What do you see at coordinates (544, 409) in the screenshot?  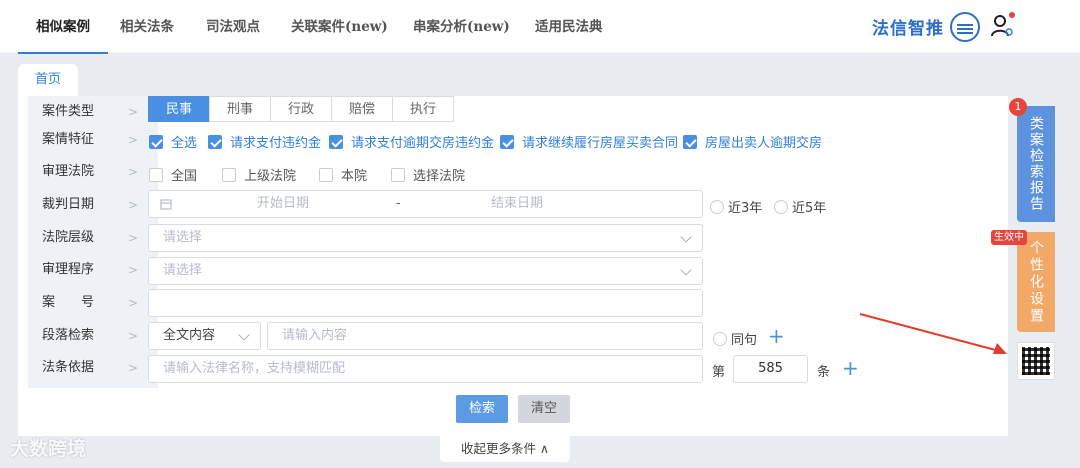 I see `clear-button: 清空` at bounding box center [544, 409].